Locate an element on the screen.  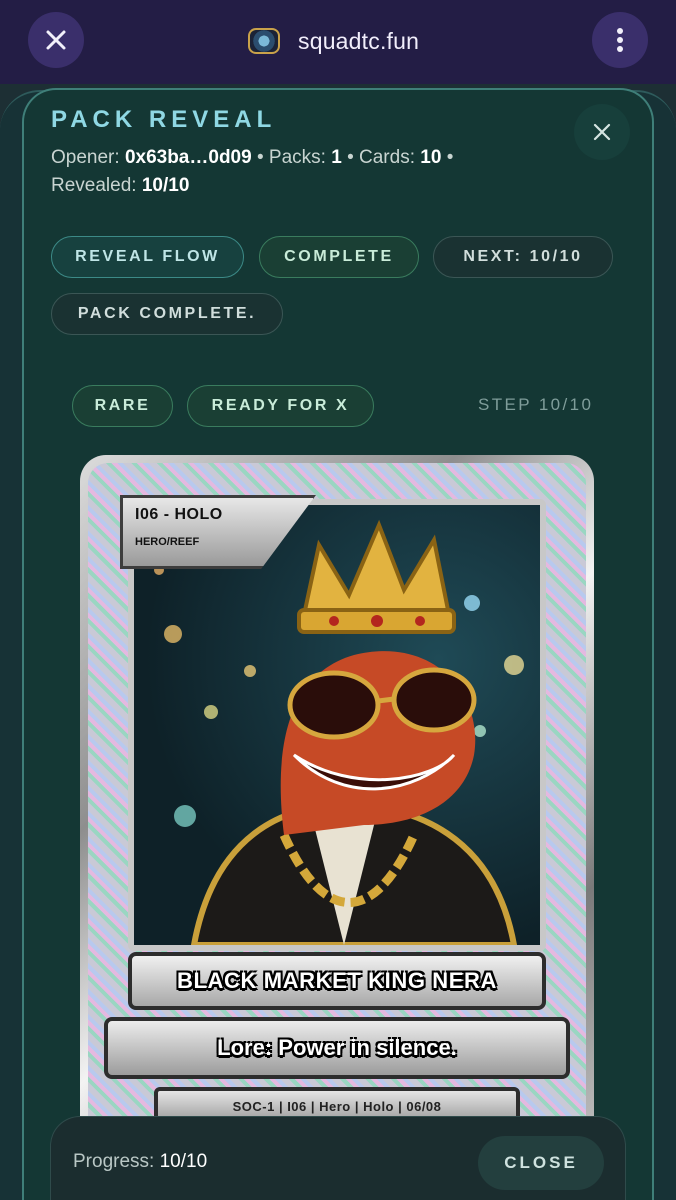
revealed-label: Revealed: is located at coordinates (94, 185).